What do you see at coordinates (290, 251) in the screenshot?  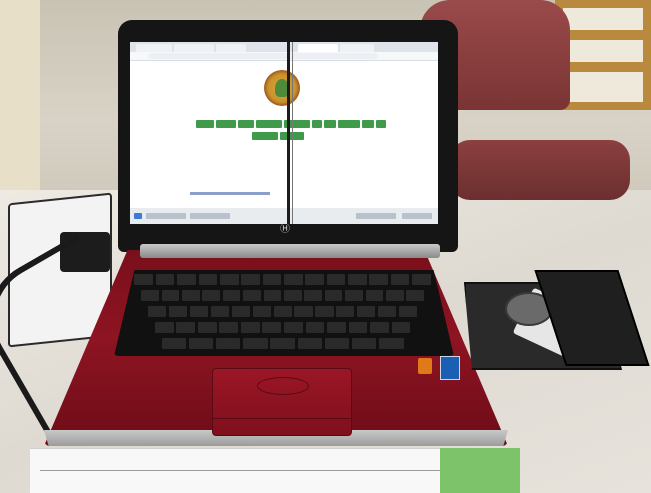 I see `laptop-hinge` at bounding box center [290, 251].